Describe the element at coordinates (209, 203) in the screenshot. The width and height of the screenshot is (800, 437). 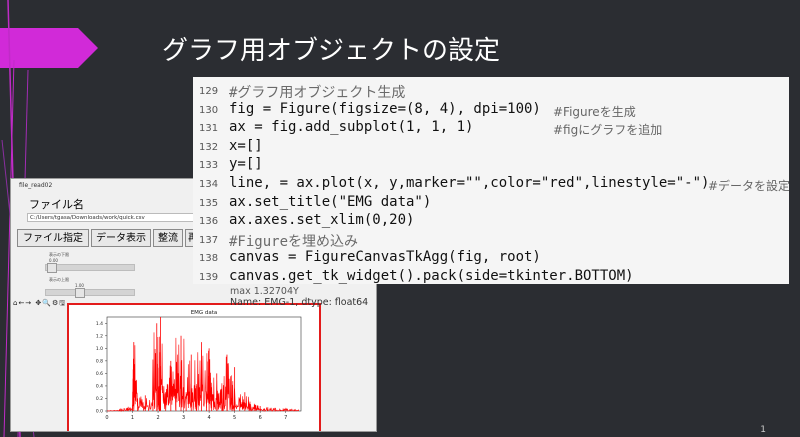
I see `line-number: 135` at that location.